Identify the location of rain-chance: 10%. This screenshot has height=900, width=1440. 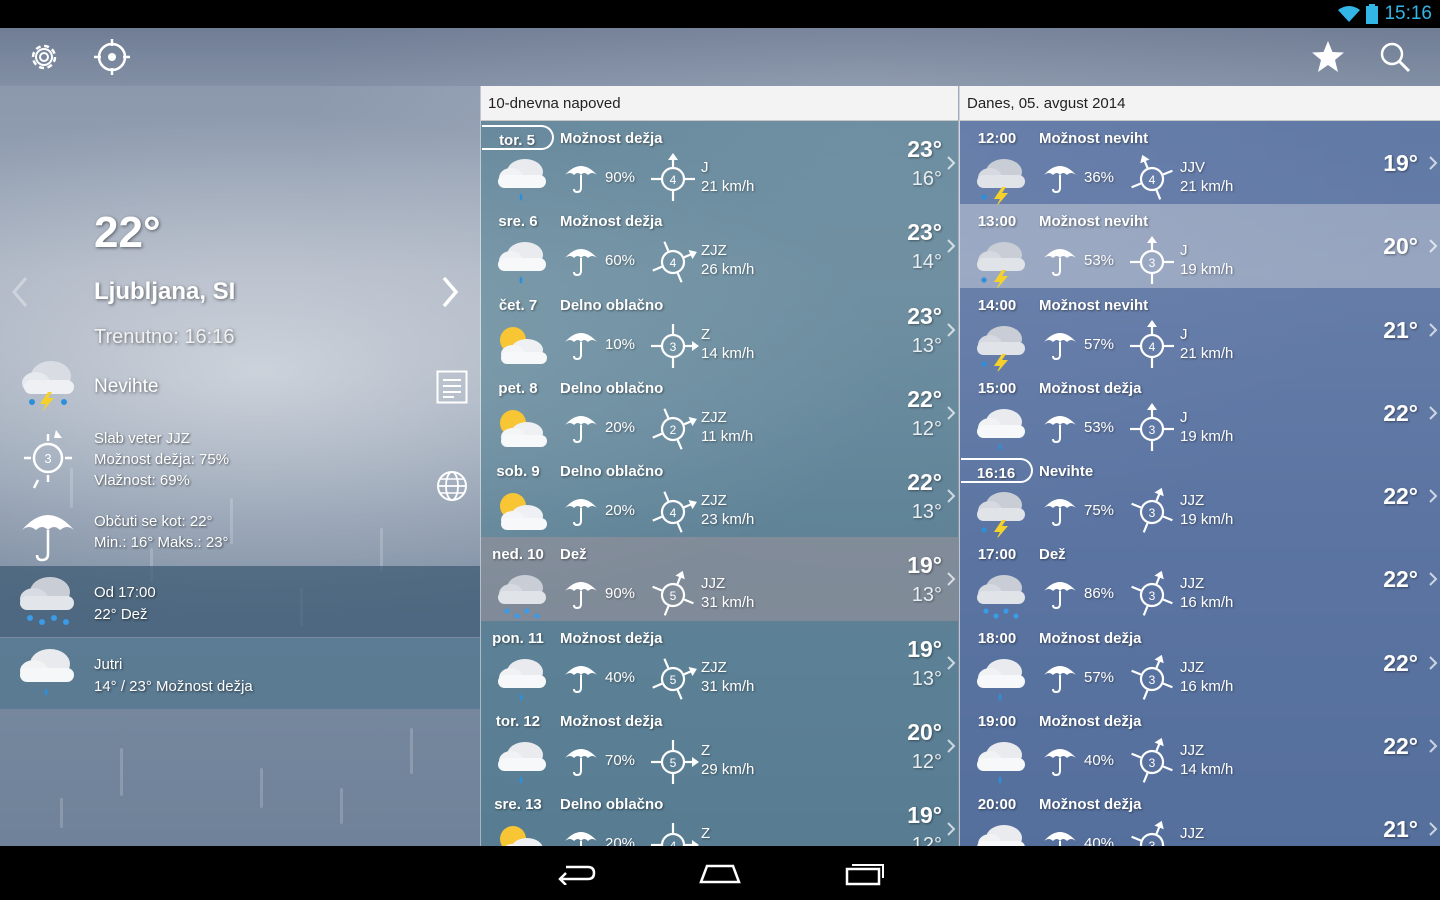
(620, 344).